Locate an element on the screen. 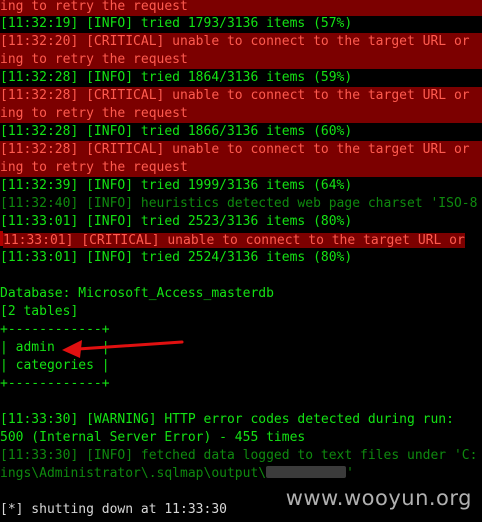  table-count-line: [2 tables] is located at coordinates (39, 311).